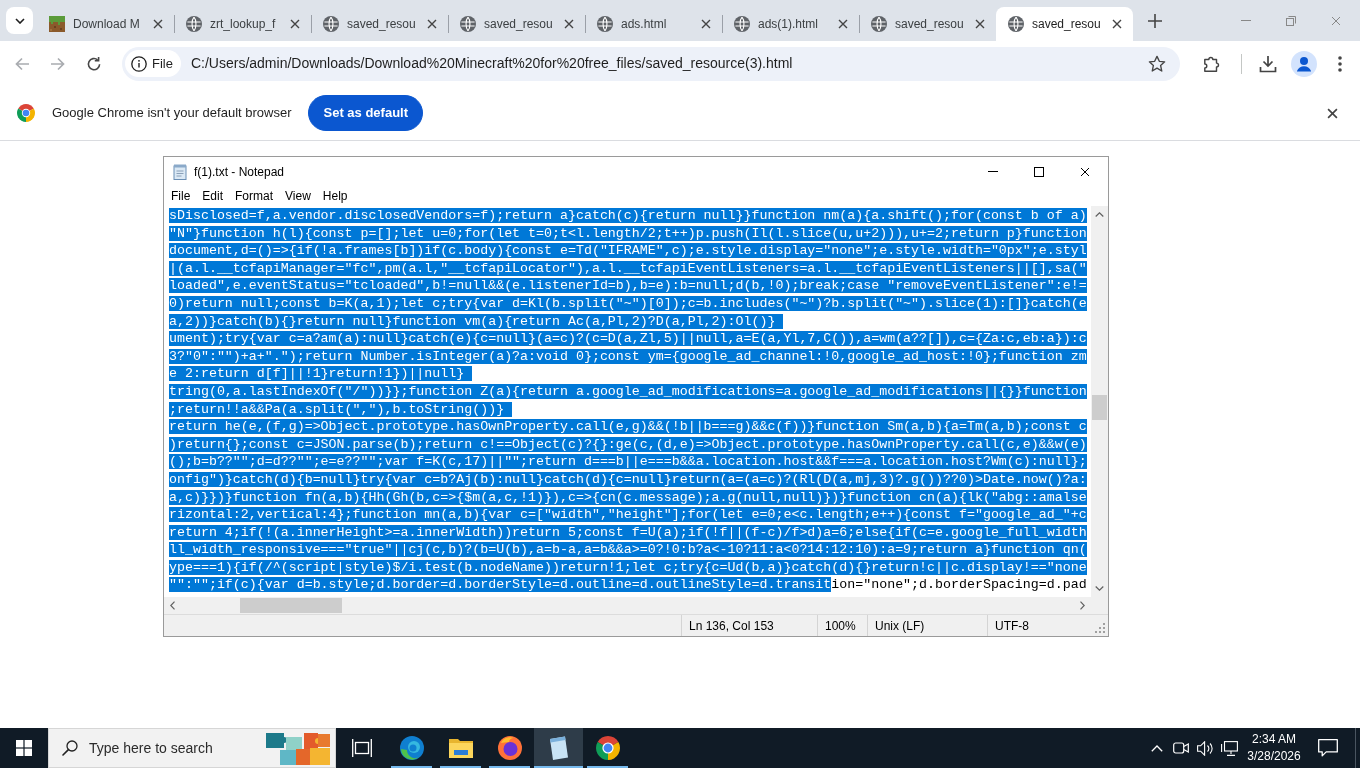 This screenshot has width=1360, height=768. What do you see at coordinates (1268, 63) in the screenshot?
I see `download-icon` at bounding box center [1268, 63].